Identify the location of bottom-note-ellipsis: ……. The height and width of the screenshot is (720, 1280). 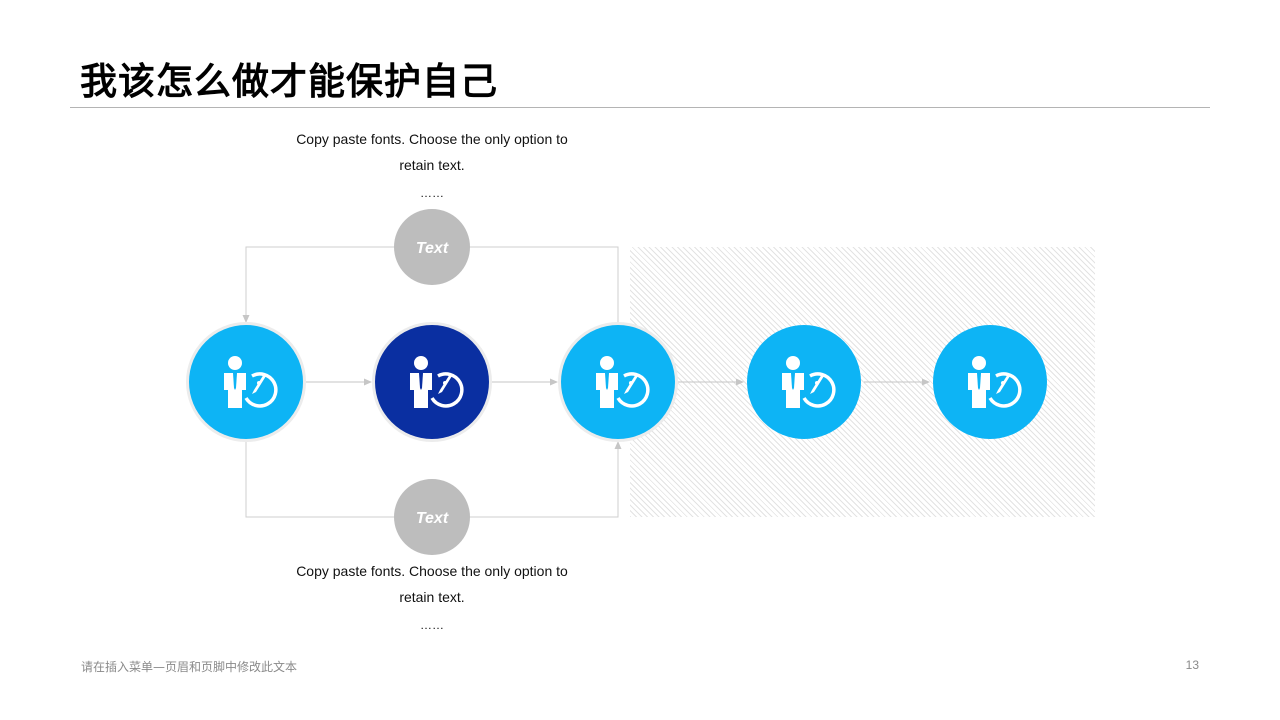
(432, 625).